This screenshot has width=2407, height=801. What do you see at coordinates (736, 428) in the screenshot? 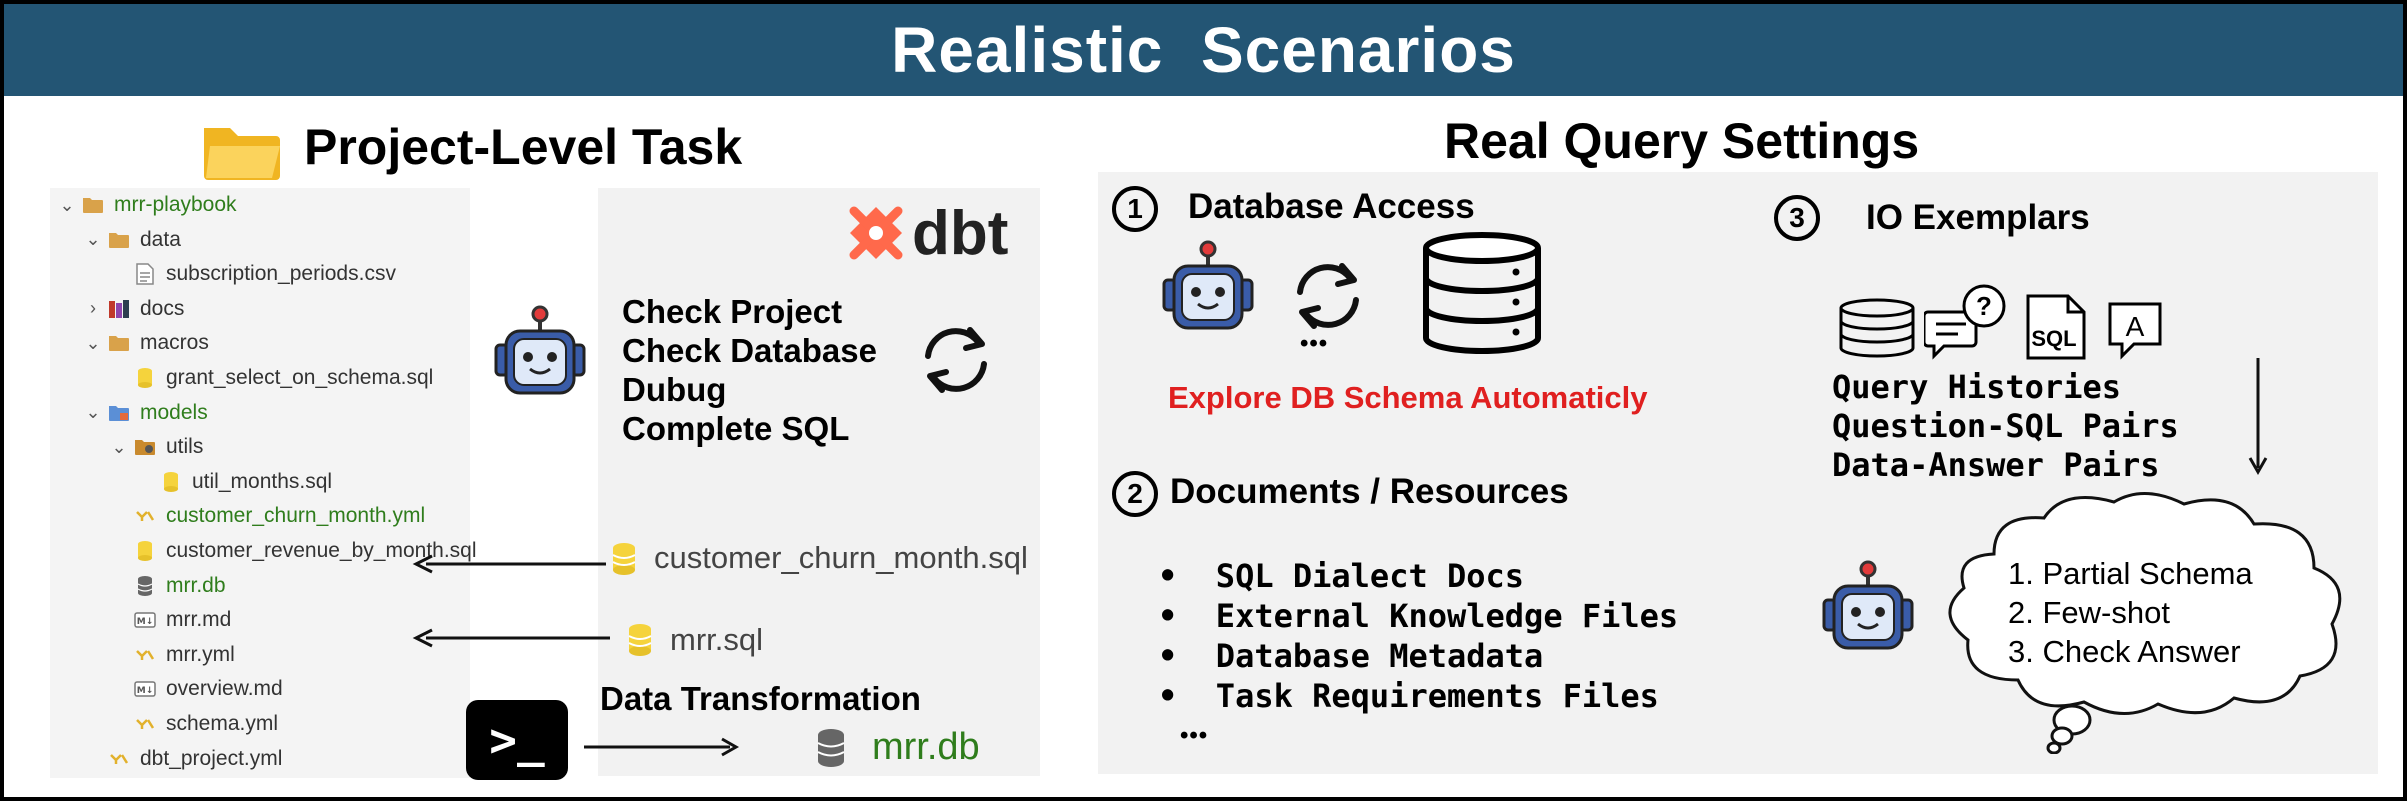
I see `agent-task: Complete SQL` at bounding box center [736, 428].